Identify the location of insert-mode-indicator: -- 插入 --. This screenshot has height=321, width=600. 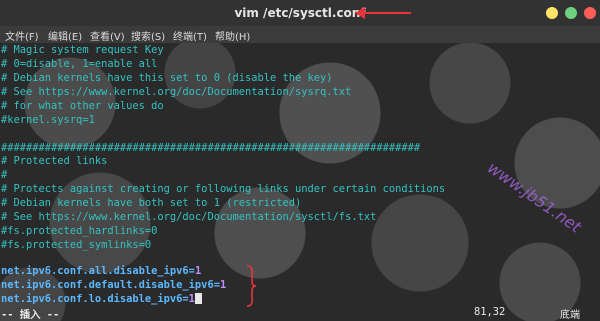
(30, 315).